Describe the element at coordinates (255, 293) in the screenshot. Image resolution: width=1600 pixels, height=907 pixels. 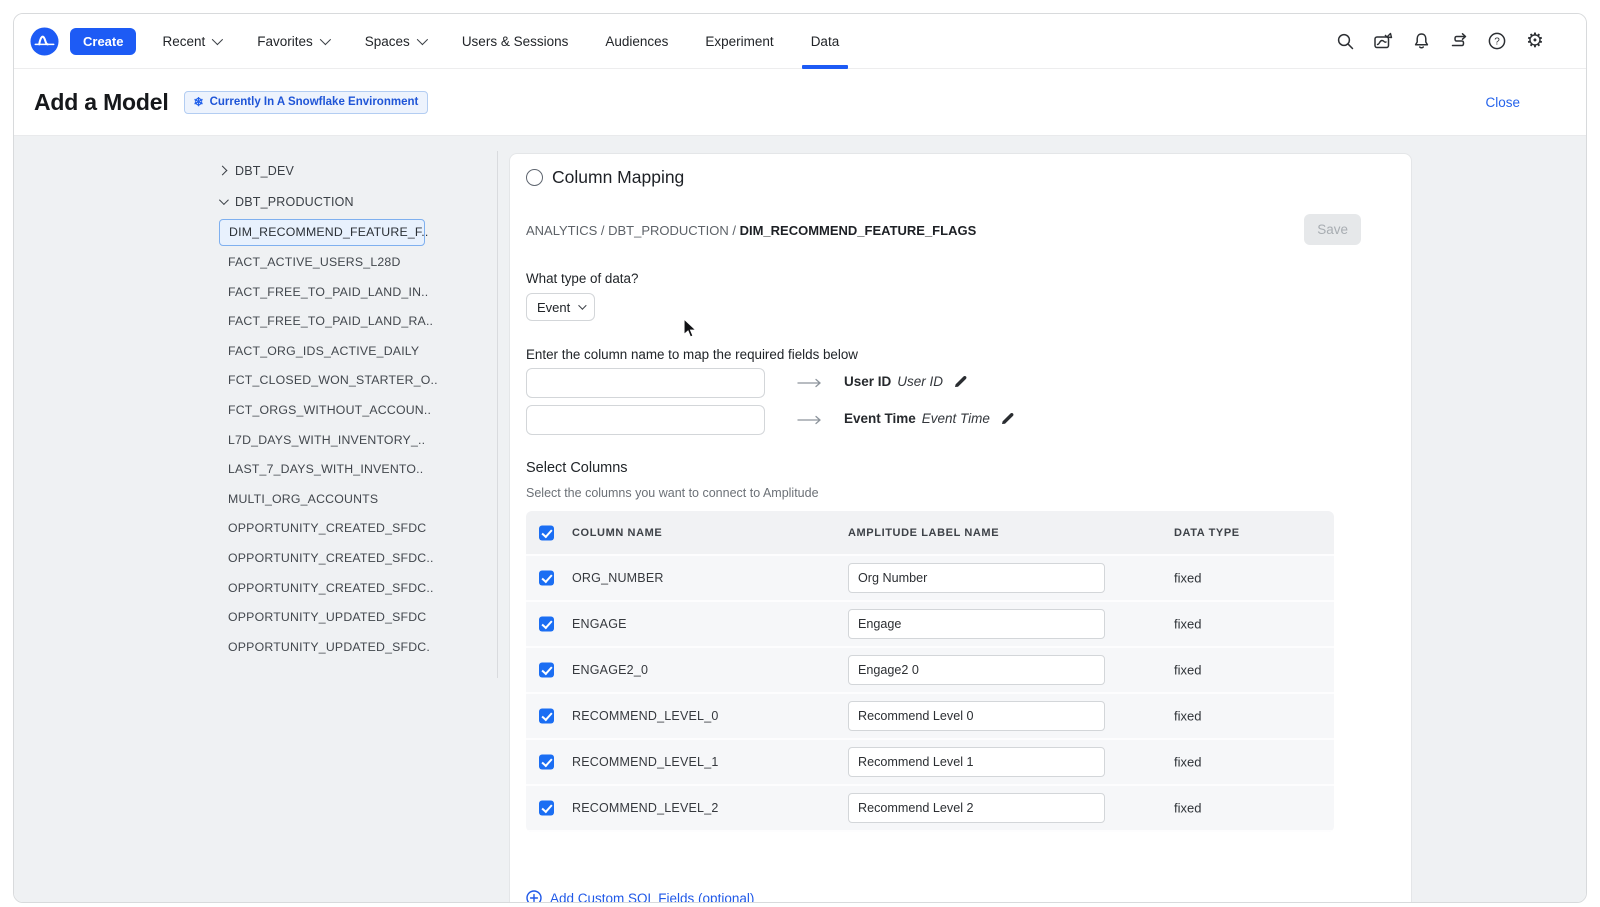
I see `tree-item: FACT_FREE_TO_PAID_LAND_IN..` at that location.